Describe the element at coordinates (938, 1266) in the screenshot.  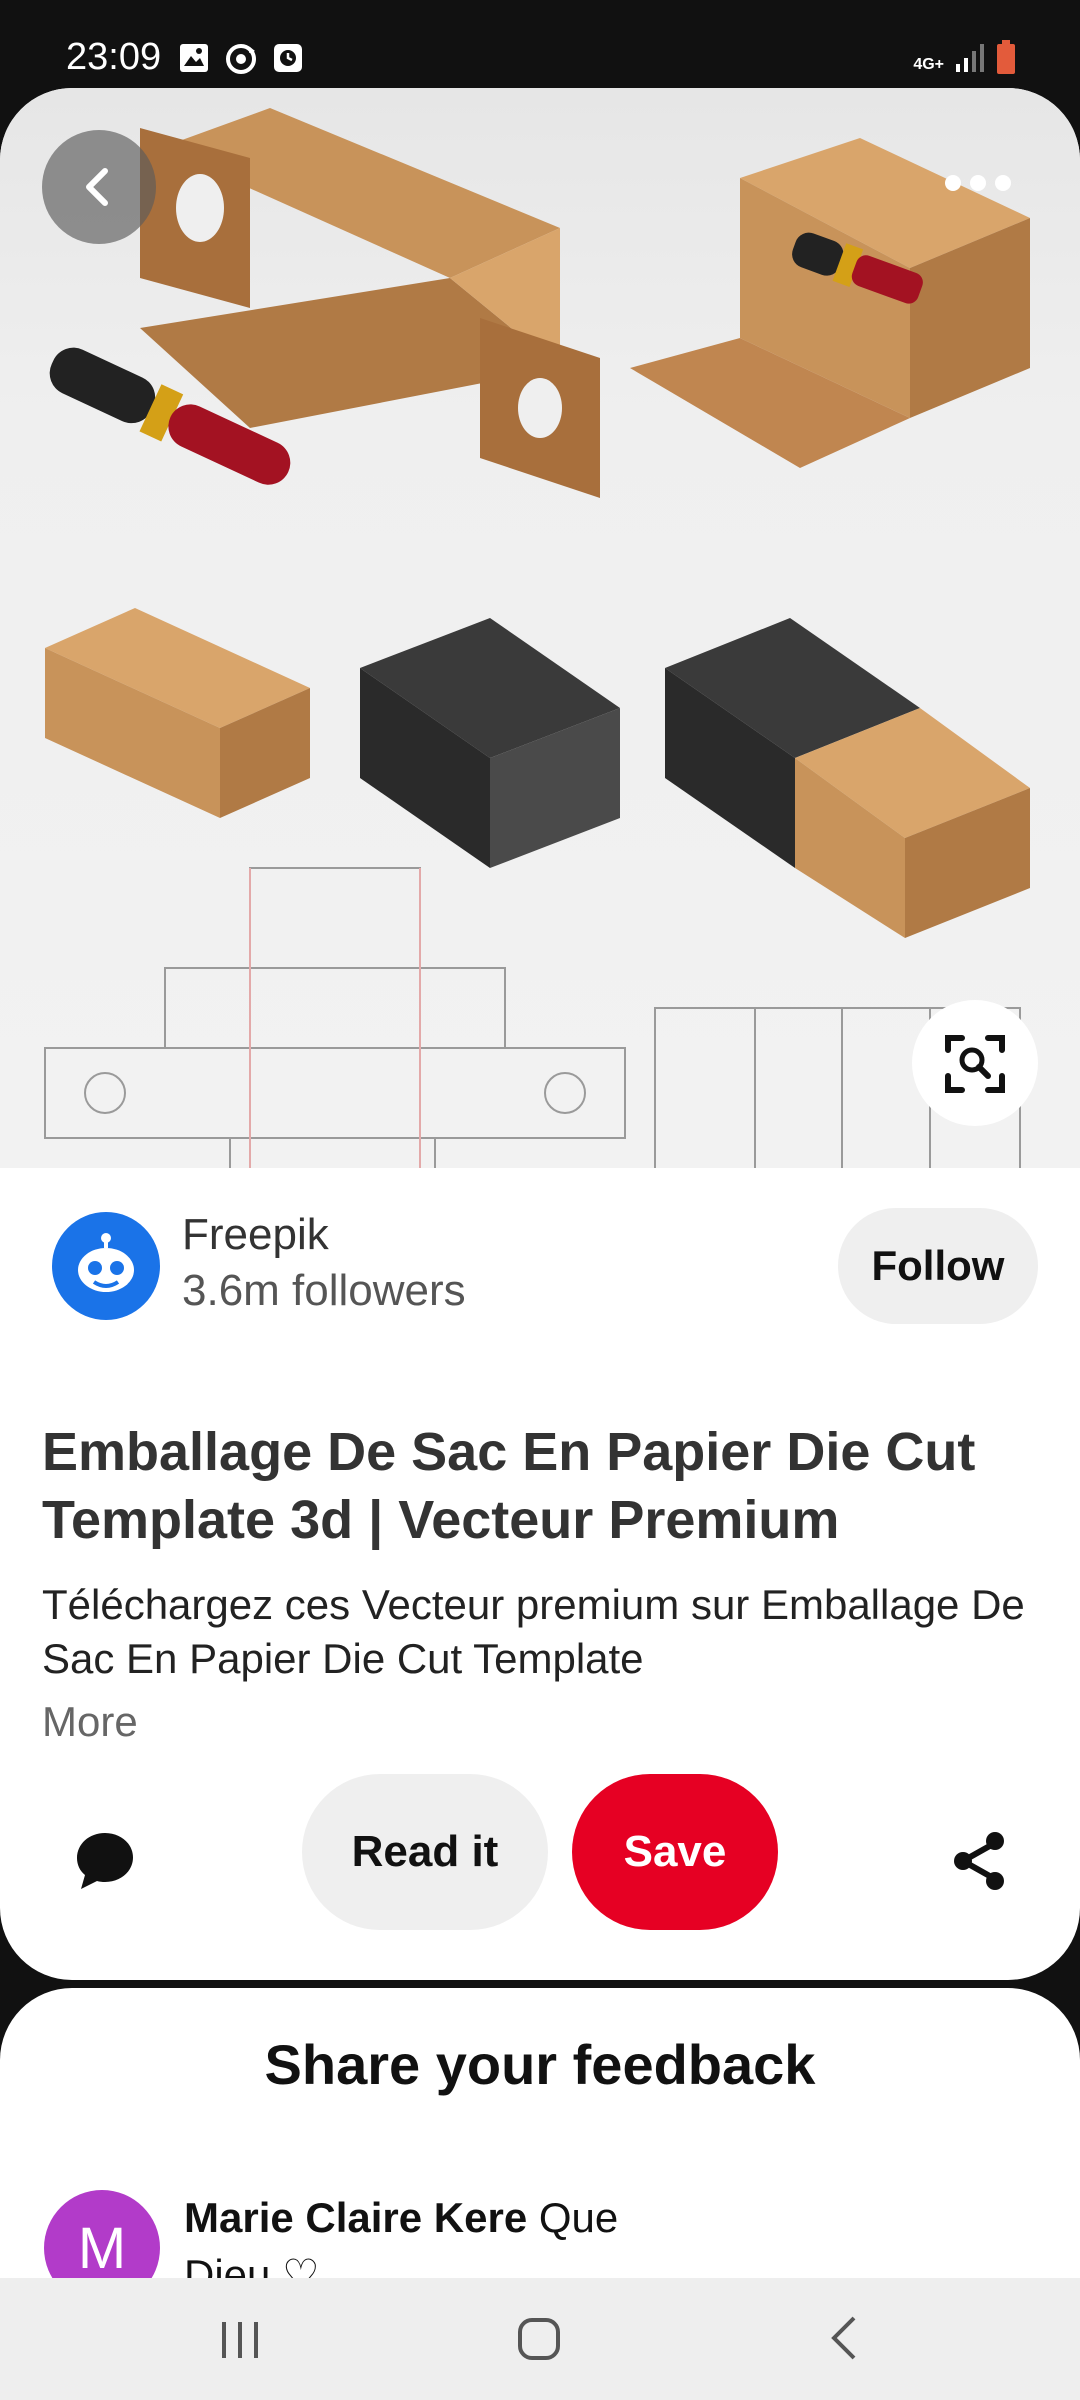
I see `follow-button: Follow` at that location.